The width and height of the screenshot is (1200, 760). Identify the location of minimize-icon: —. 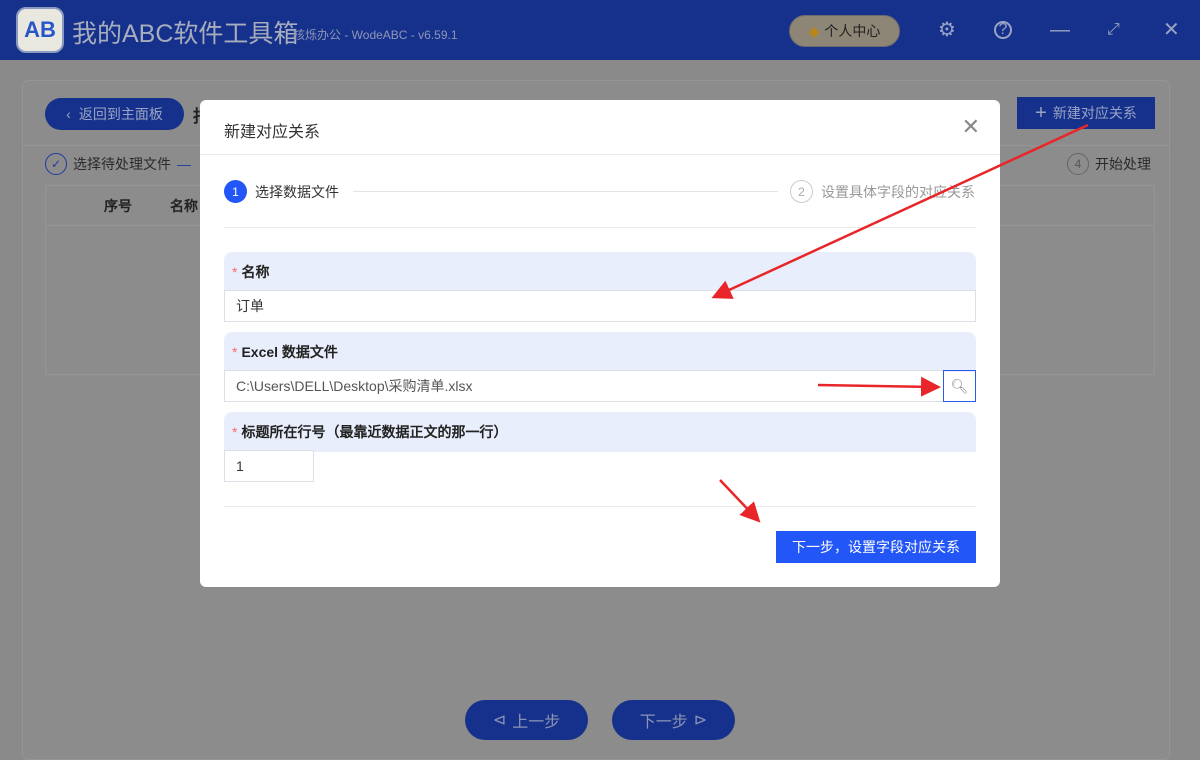
(1060, 30).